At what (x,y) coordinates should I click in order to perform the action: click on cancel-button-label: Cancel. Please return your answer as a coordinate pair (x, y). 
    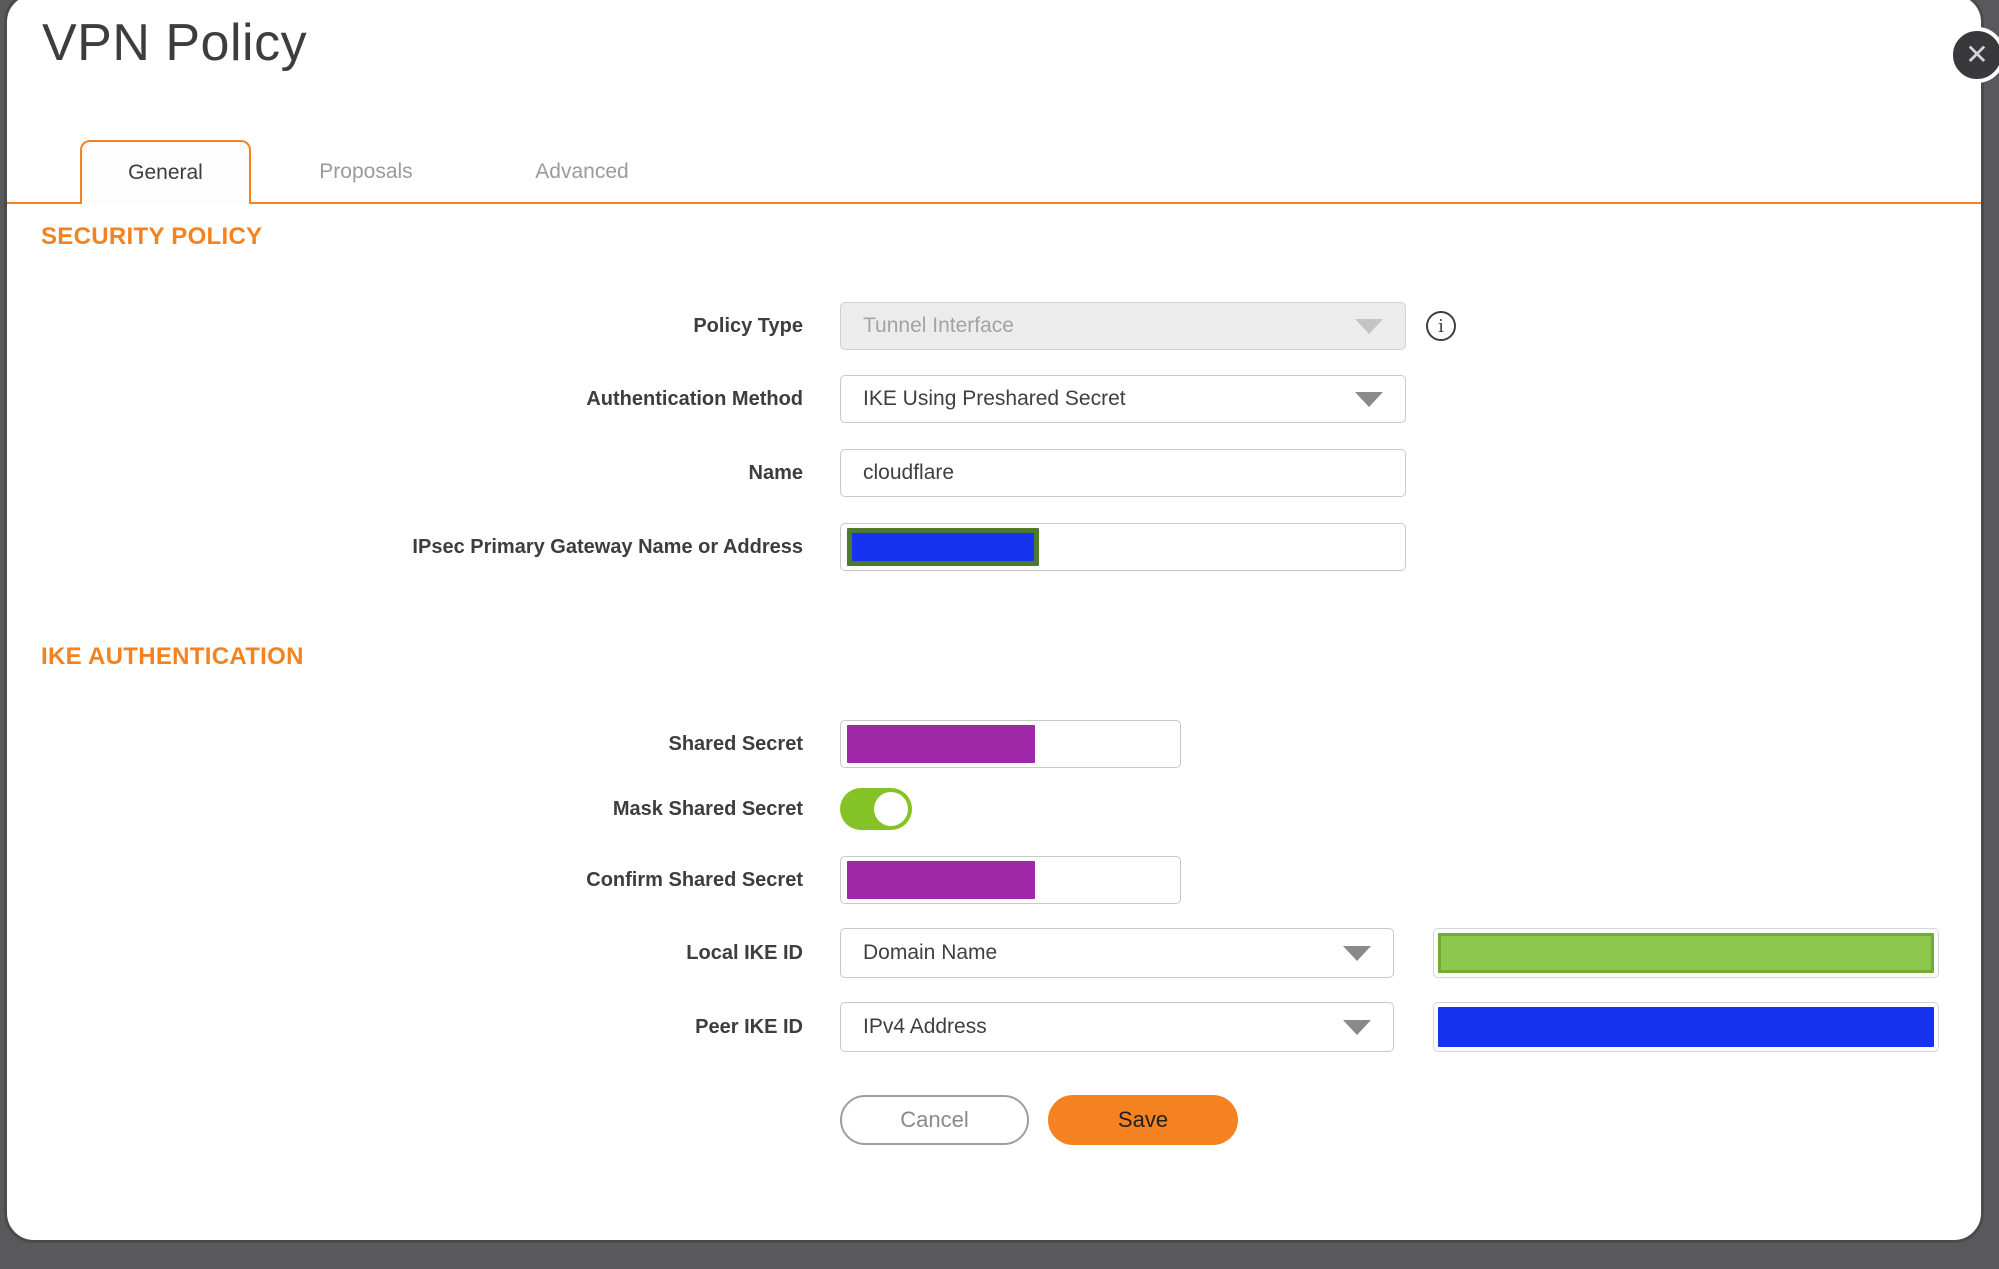
    Looking at the image, I should click on (934, 1119).